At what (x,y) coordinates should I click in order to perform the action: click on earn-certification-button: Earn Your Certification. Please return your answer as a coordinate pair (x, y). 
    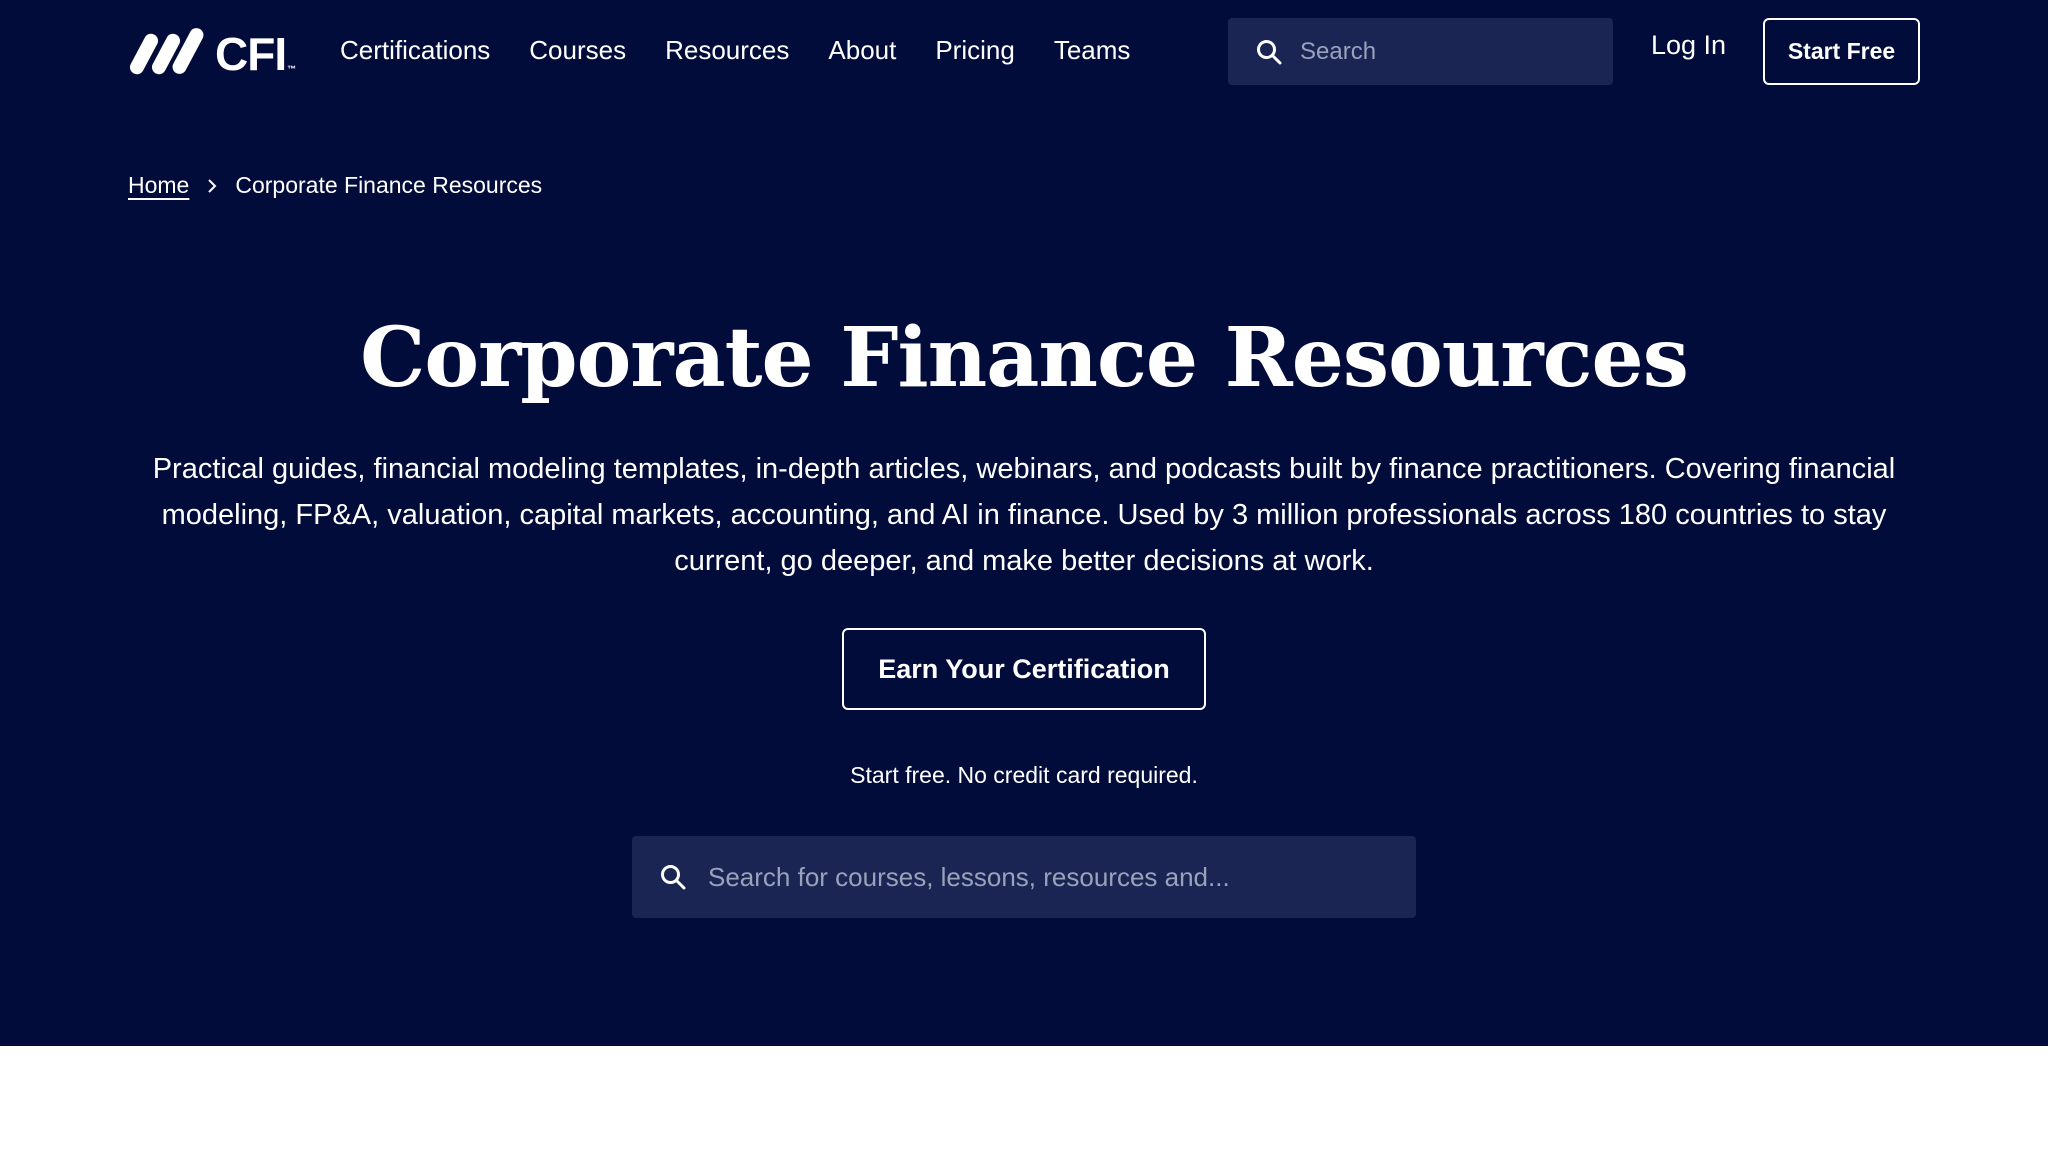
    Looking at the image, I should click on (1024, 669).